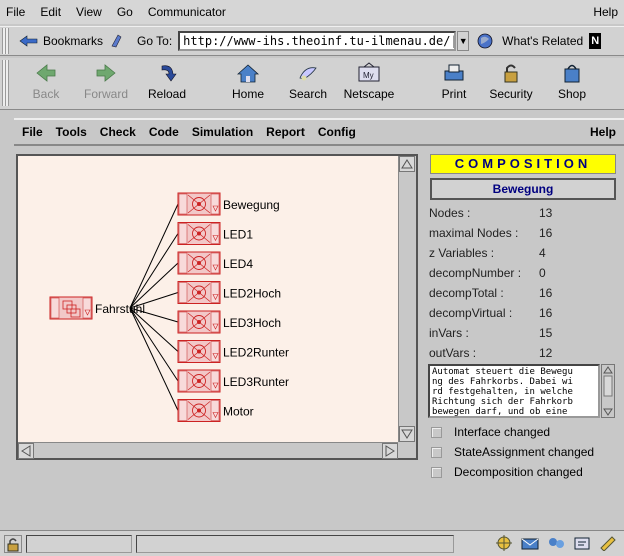  Describe the element at coordinates (28, 41) in the screenshot. I see `bookmarks-icon` at that location.